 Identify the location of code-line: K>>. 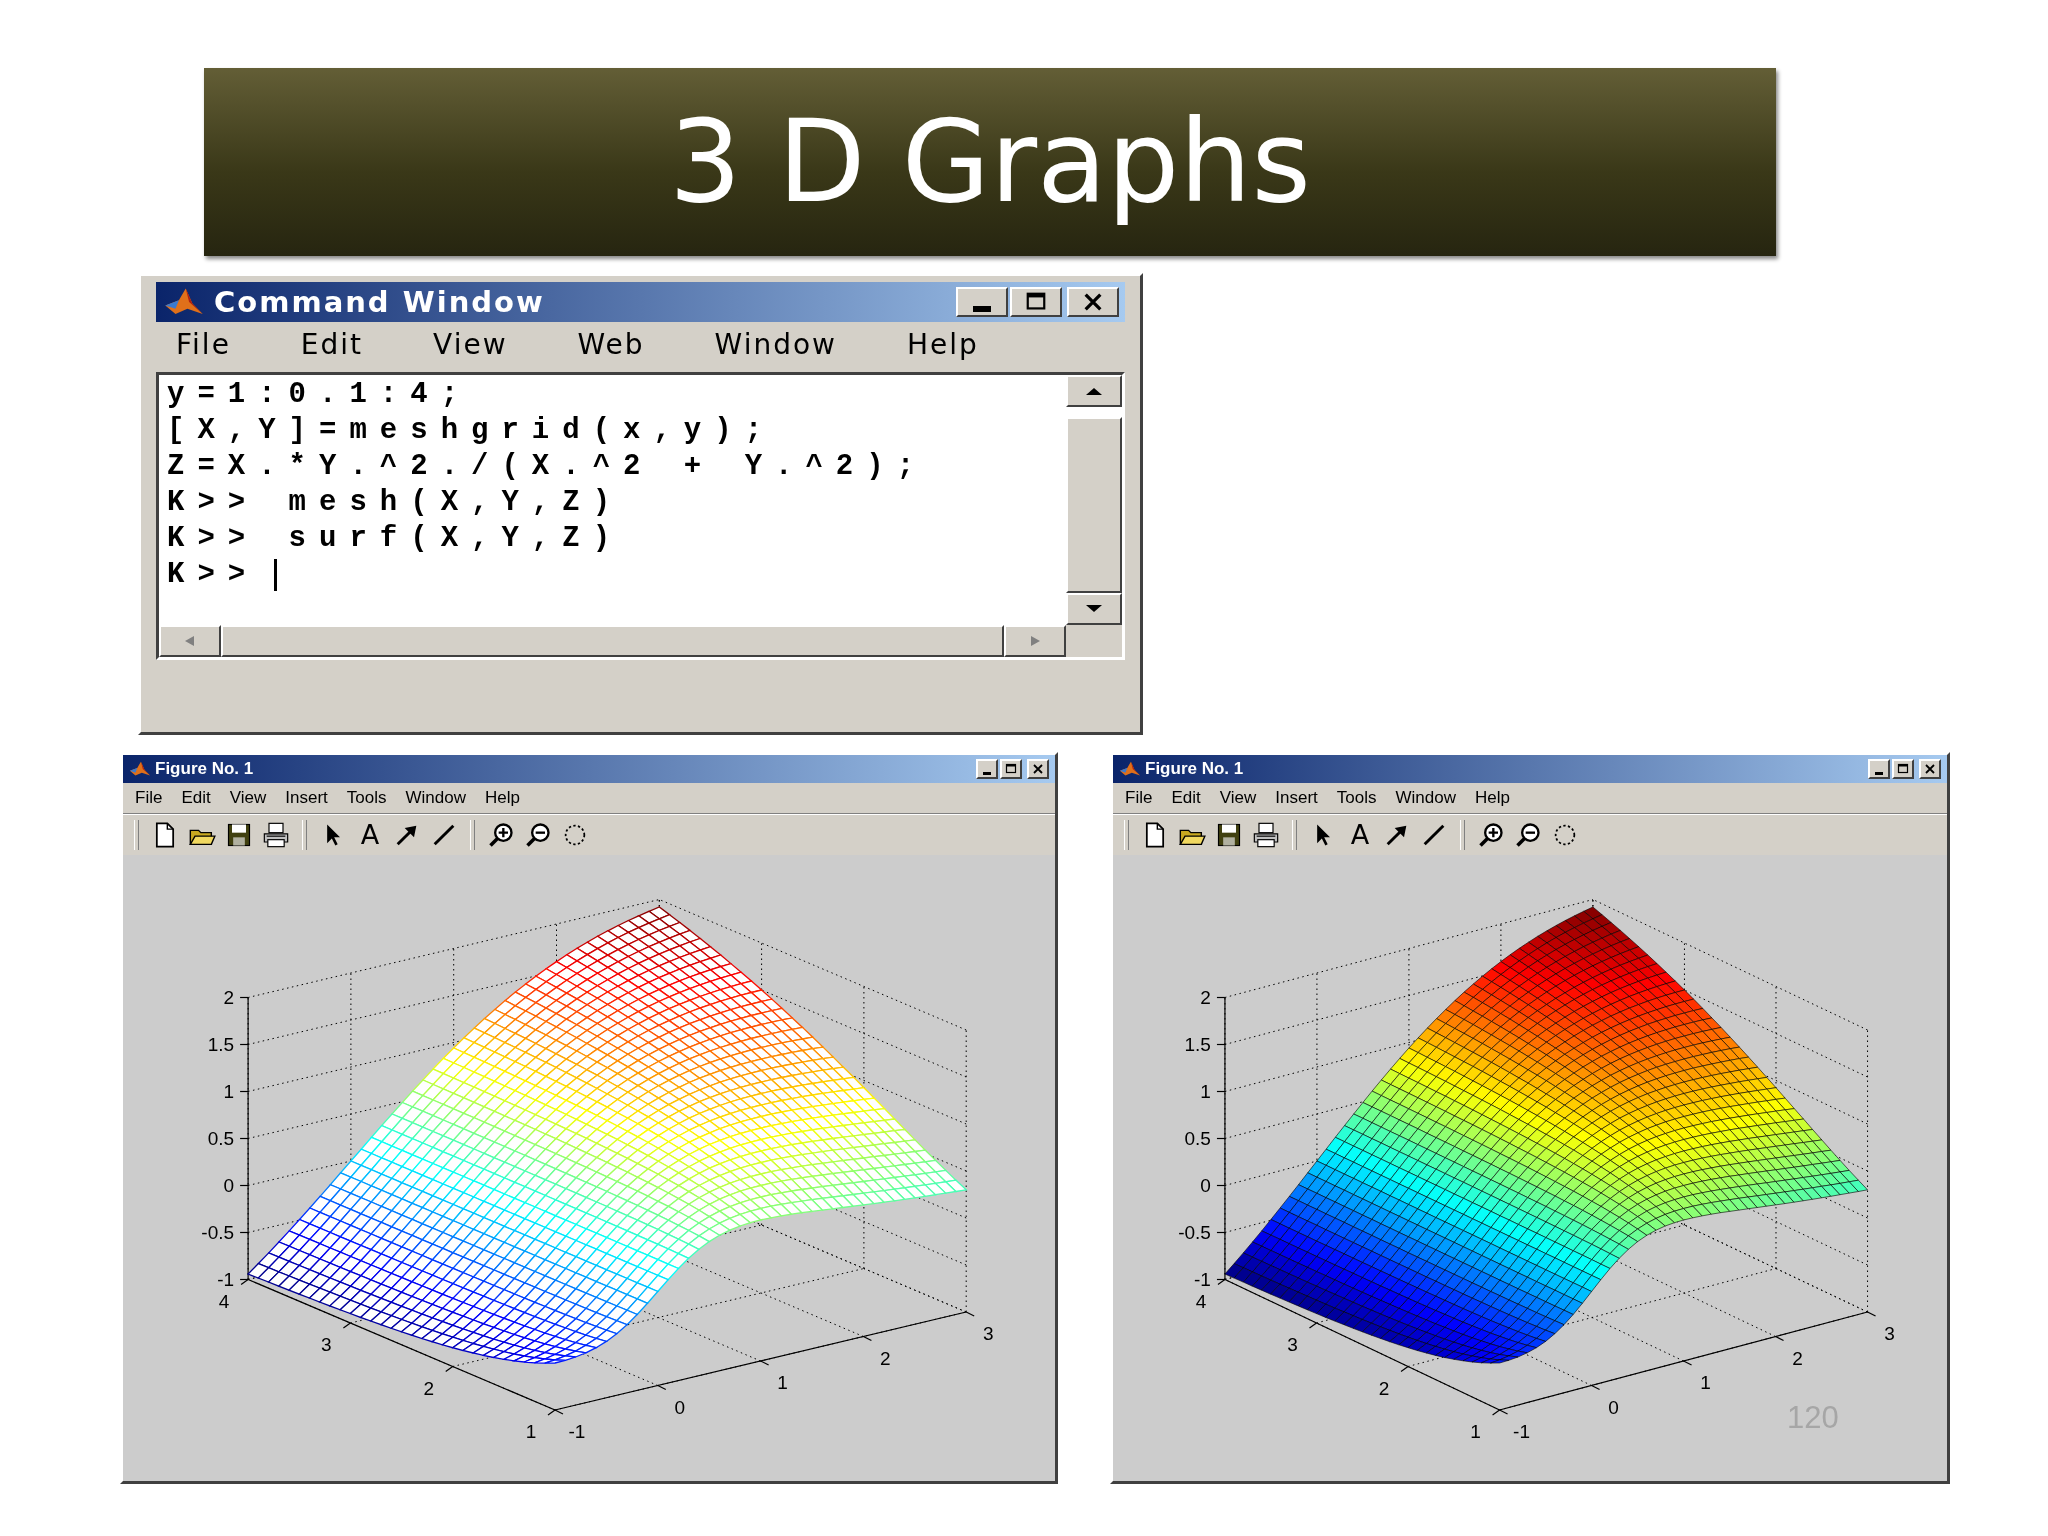
(213, 575).